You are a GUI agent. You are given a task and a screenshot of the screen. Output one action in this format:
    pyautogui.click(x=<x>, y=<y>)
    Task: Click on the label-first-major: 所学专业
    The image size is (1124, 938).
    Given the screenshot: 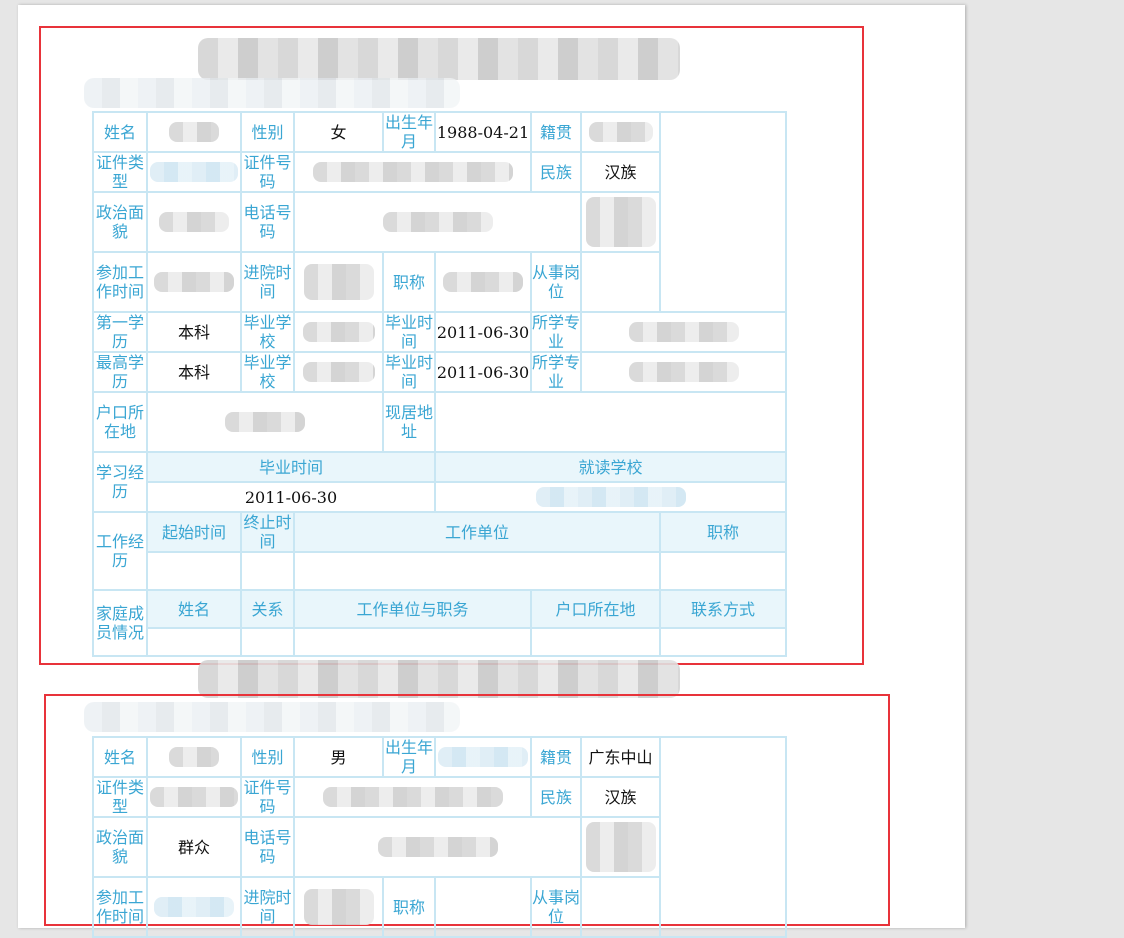 What is the action you would take?
    pyautogui.click(x=556, y=332)
    